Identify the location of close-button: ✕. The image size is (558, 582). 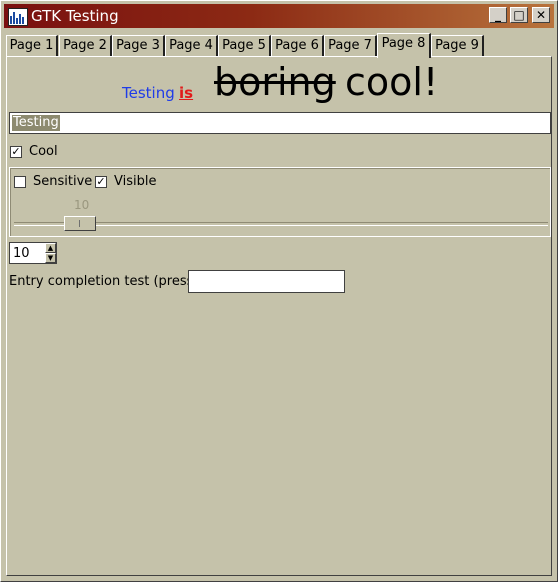
(541, 15).